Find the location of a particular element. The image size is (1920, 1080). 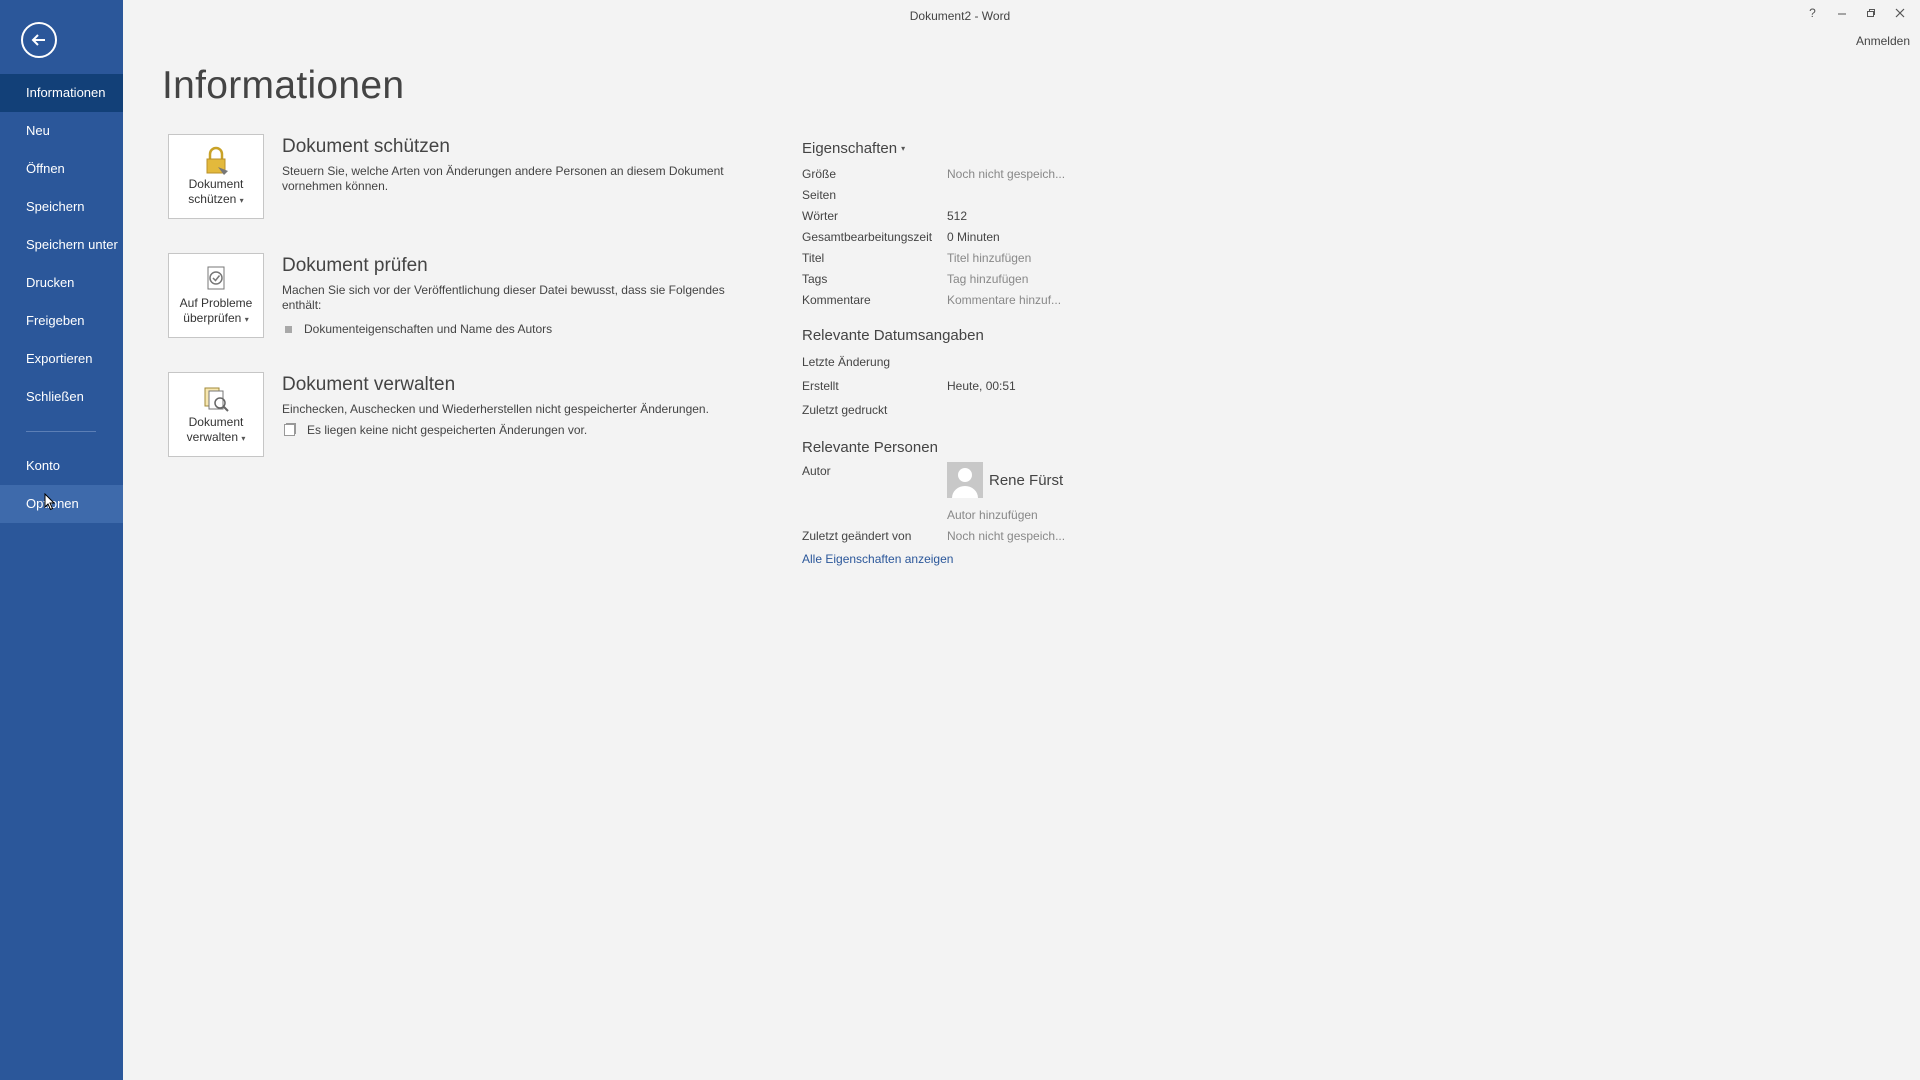

arrow-left-icon is located at coordinates (38, 40).